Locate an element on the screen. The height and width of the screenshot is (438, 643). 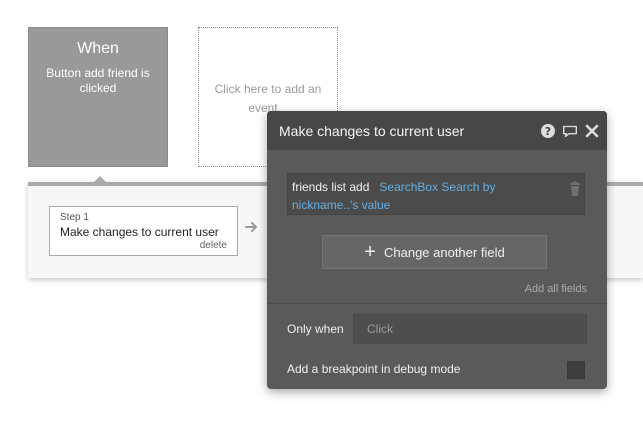
event-title: When is located at coordinates (98, 48).